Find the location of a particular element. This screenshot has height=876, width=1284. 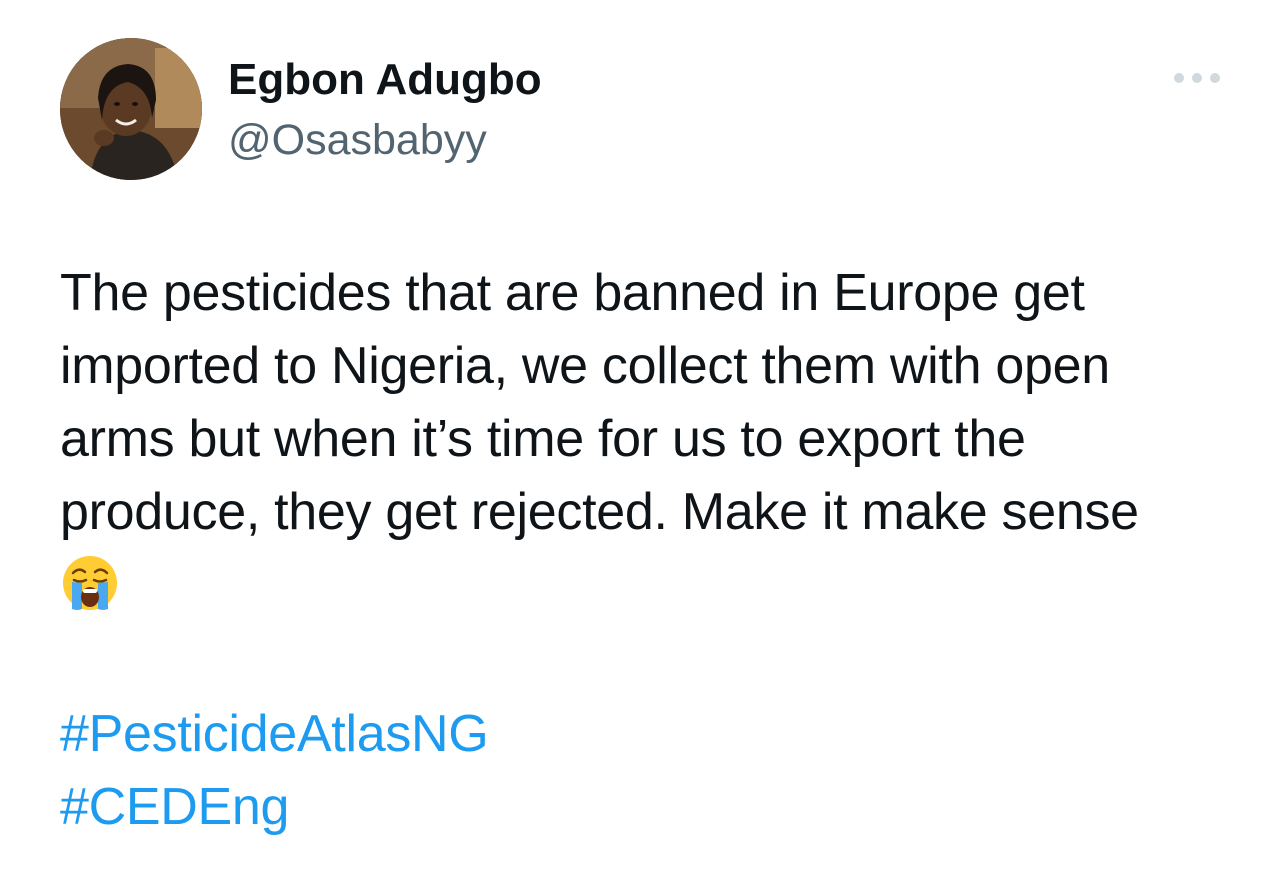

author-avatar is located at coordinates (131, 109).